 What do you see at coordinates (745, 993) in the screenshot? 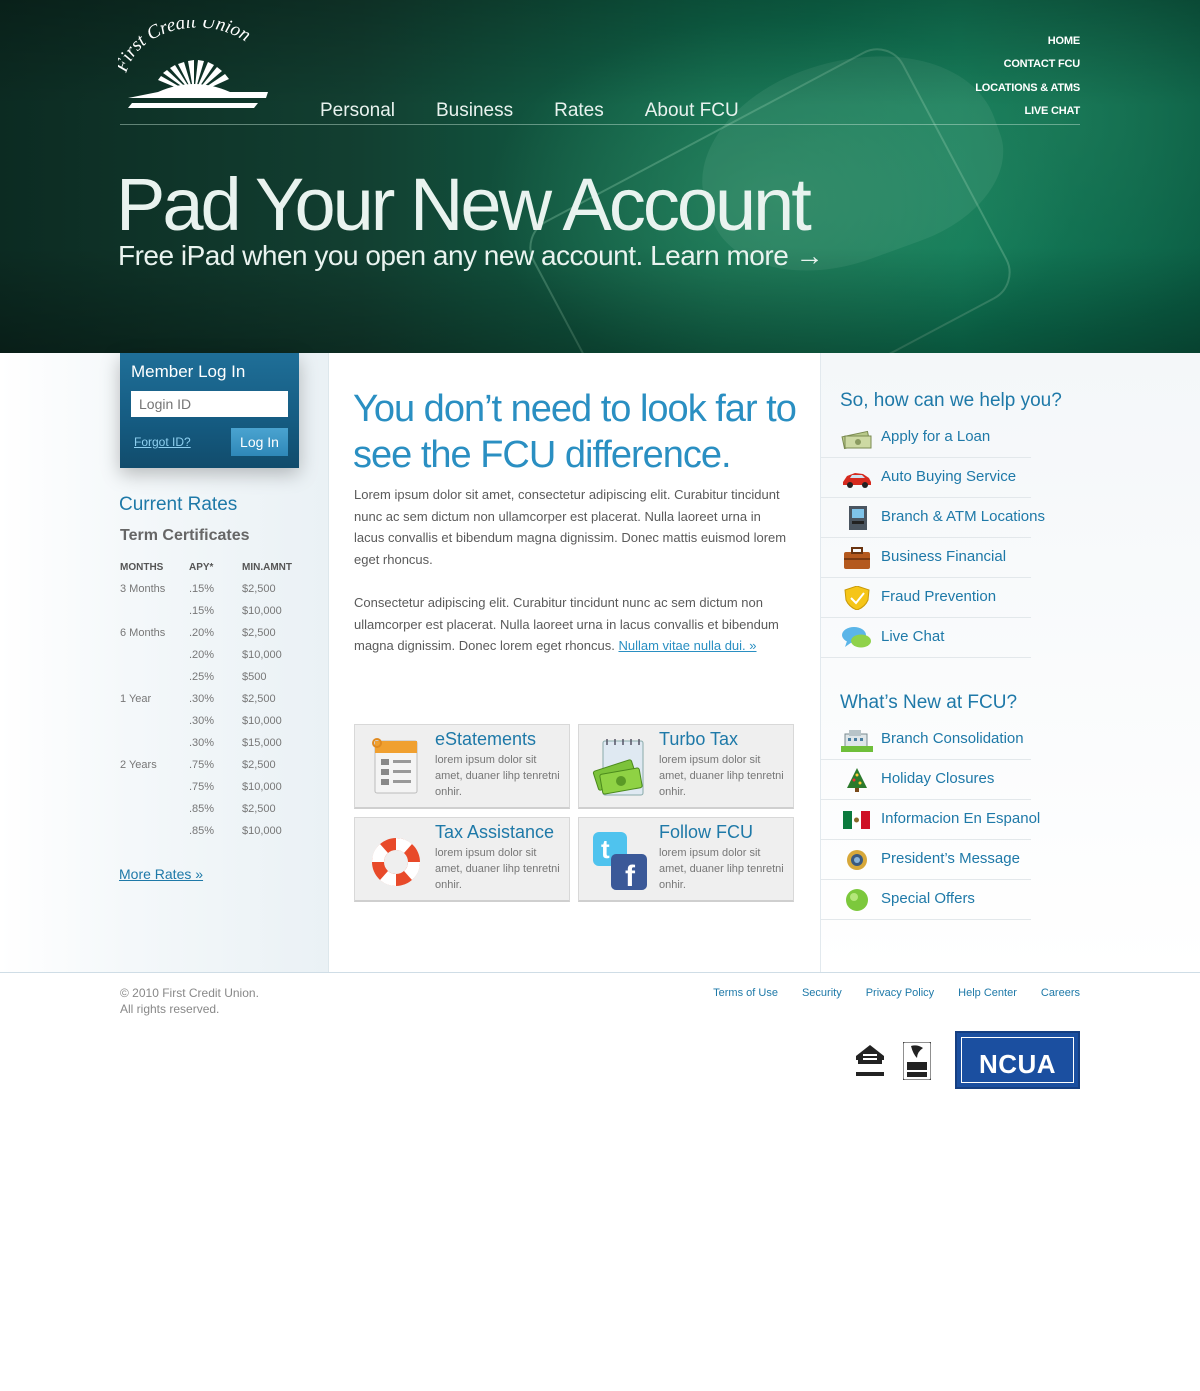
I see `footer-link-terms: Terms of Use` at bounding box center [745, 993].